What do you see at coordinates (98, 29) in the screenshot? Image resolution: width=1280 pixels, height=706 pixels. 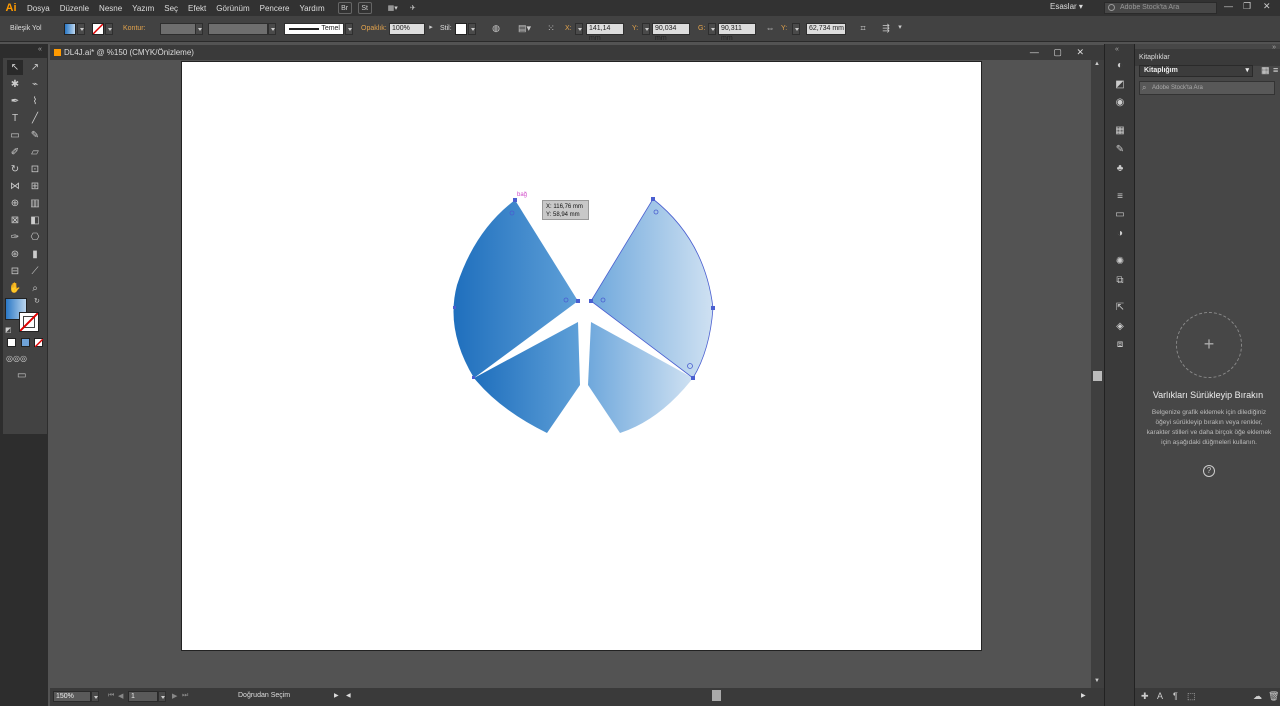 I see `stroke-swatch` at bounding box center [98, 29].